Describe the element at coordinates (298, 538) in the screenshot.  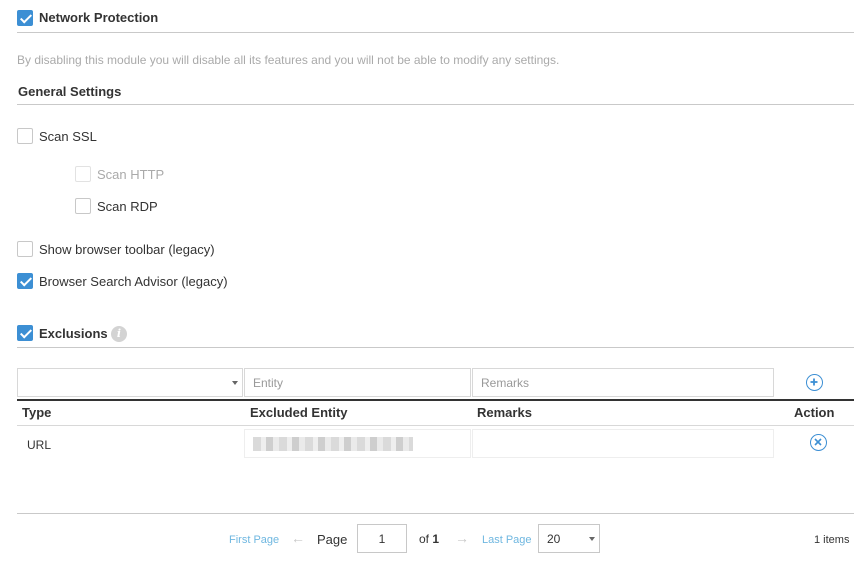
I see `arrow-left-icon: ←` at that location.